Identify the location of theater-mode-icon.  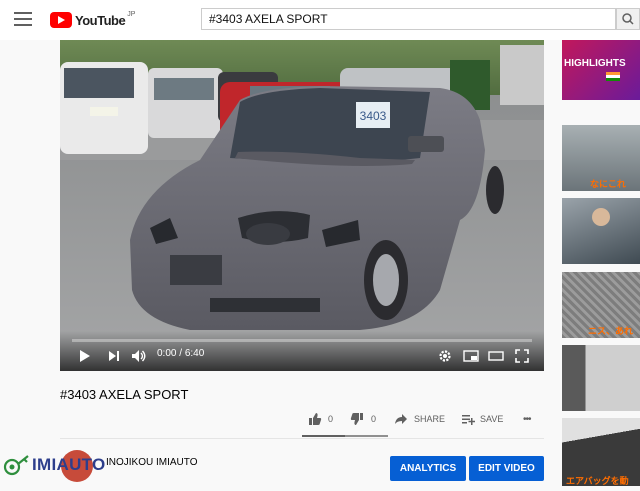
(496, 356).